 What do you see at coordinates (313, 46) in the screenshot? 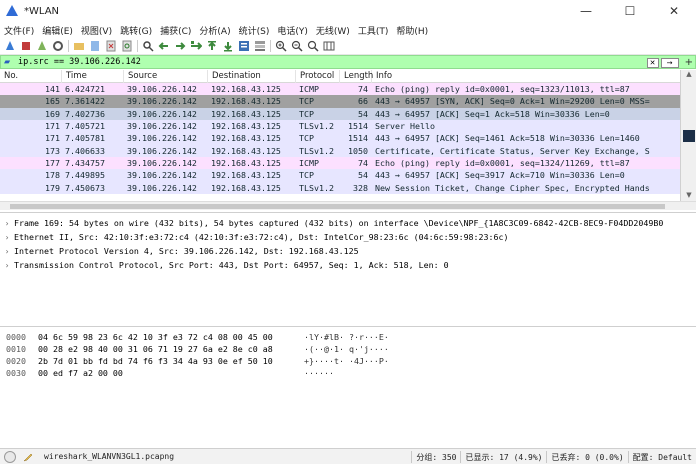
I see `zoom-normal-icon` at bounding box center [313, 46].